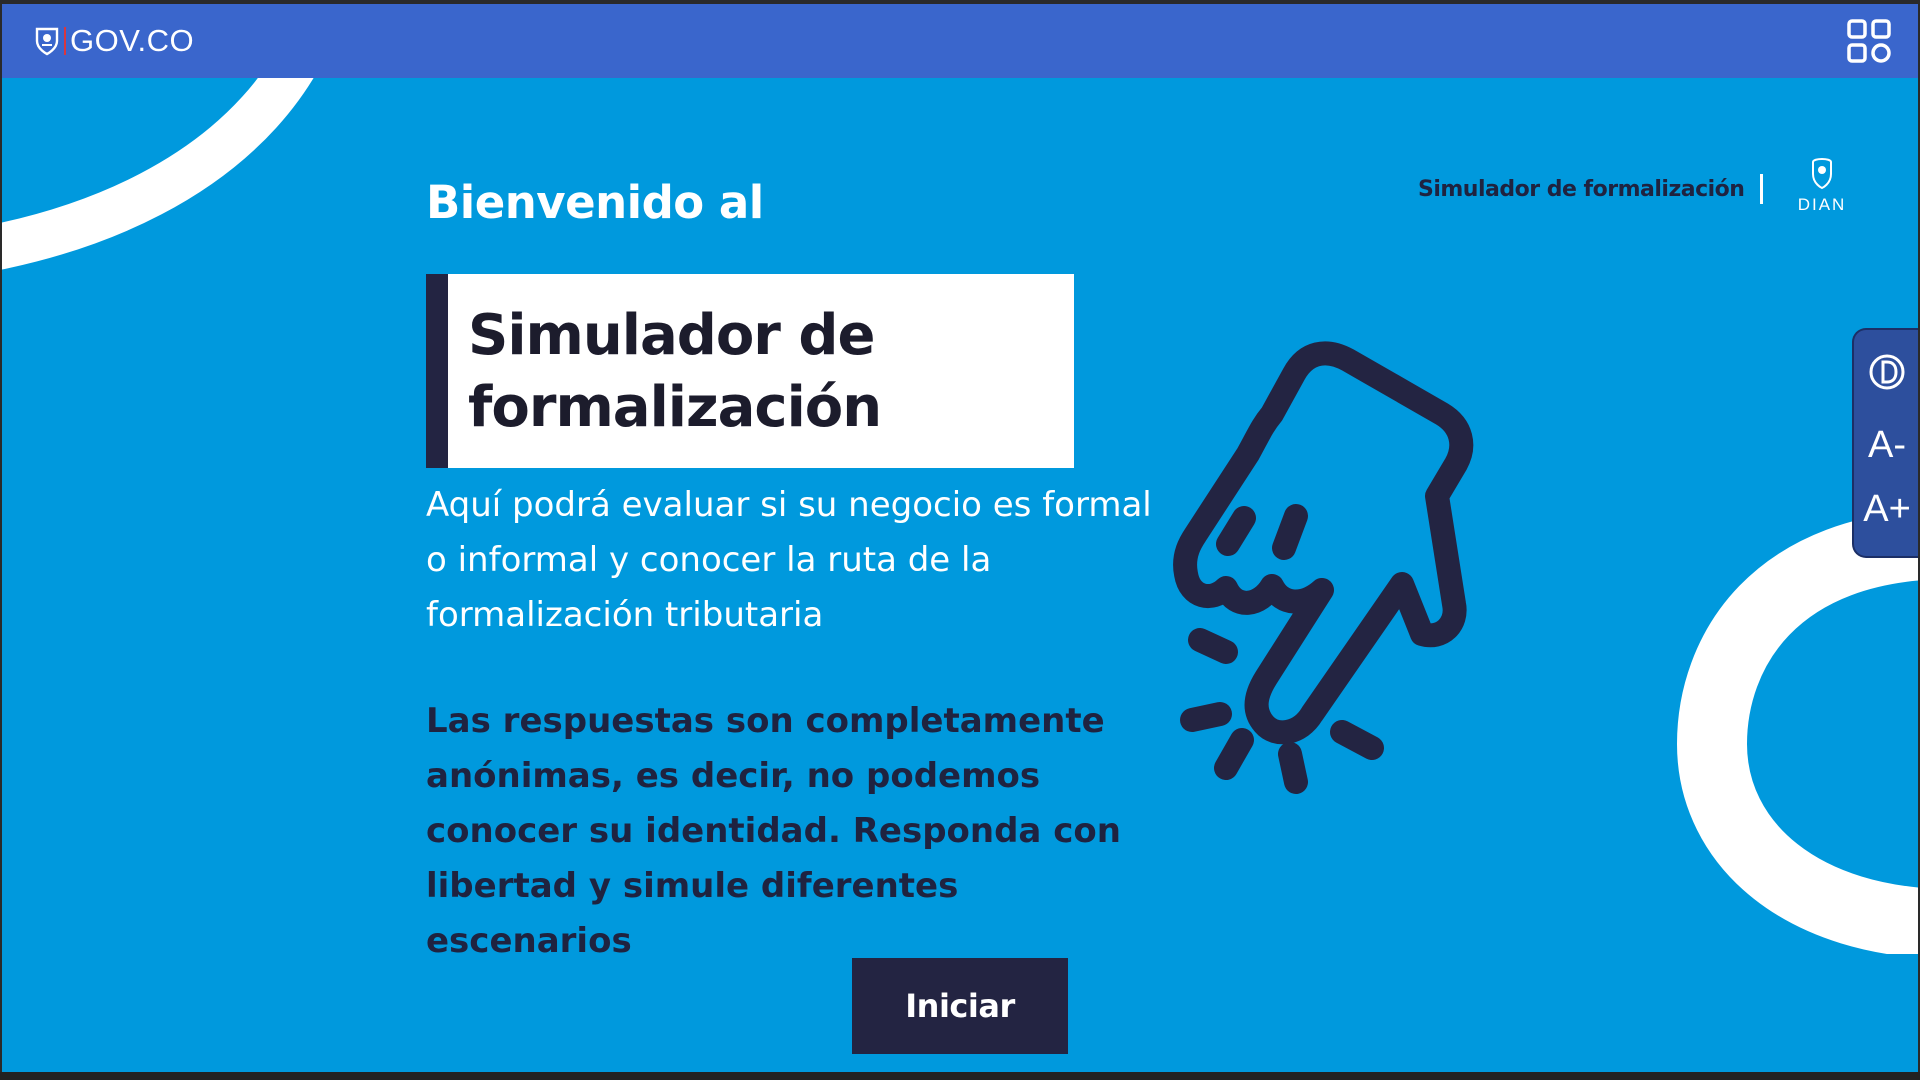  I want to click on accessibility-panel: A- A+, so click(1885, 443).